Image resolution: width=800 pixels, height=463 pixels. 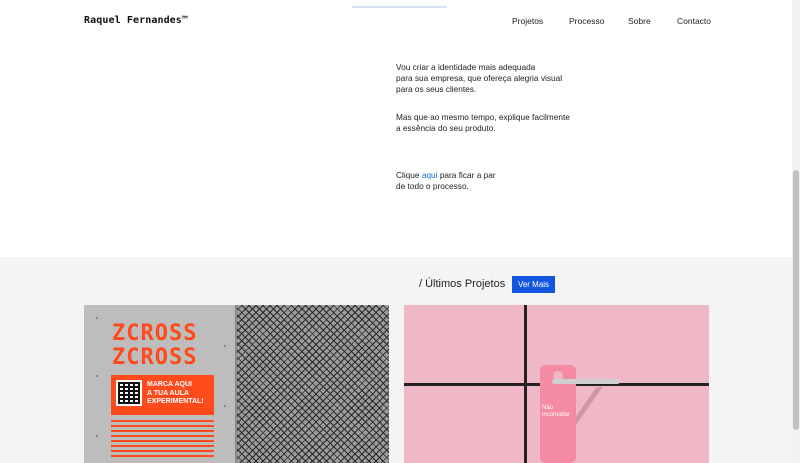 I want to click on intro-line: a essência do seu produto., so click(x=446, y=128).